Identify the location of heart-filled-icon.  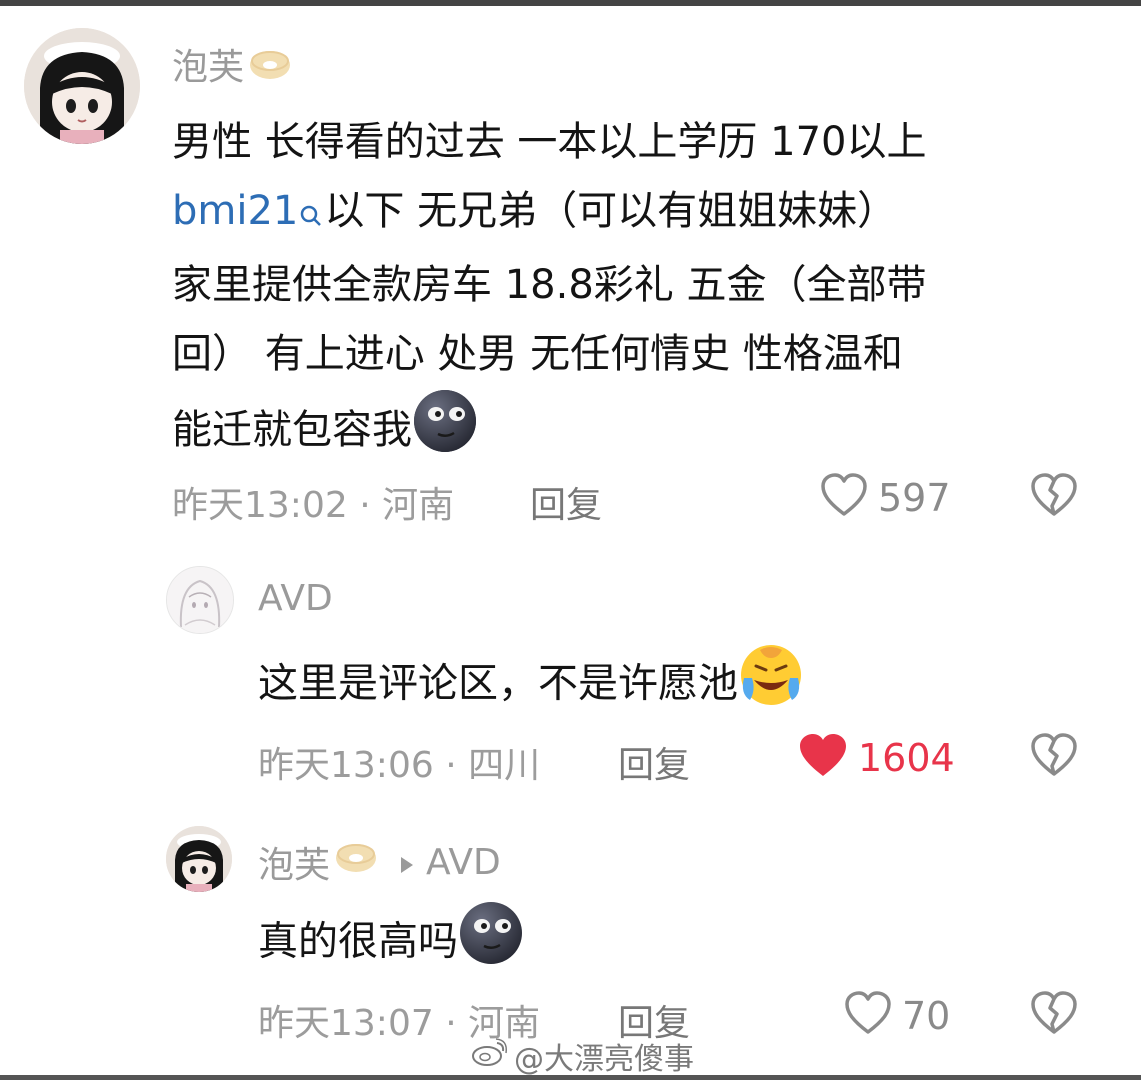
(823, 758).